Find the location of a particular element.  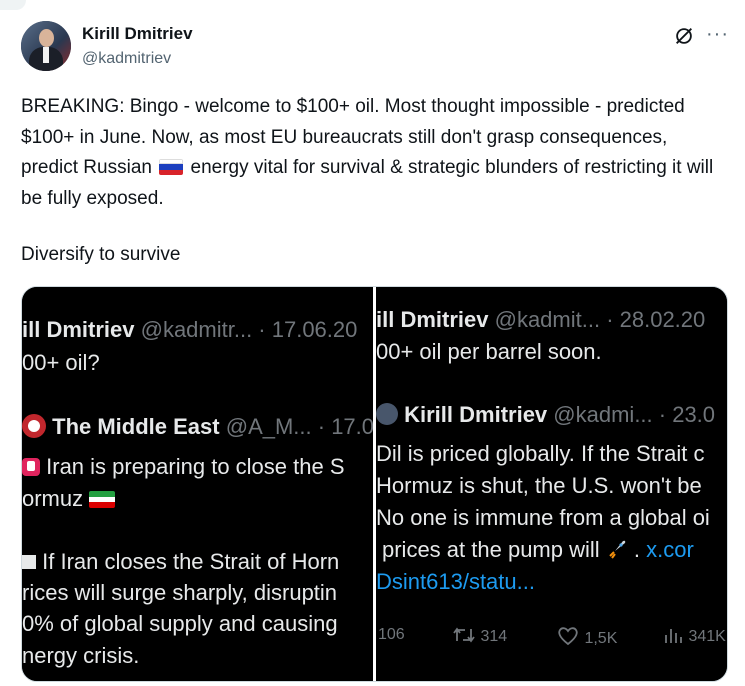

previous-tweet-connector is located at coordinates (13, 5).